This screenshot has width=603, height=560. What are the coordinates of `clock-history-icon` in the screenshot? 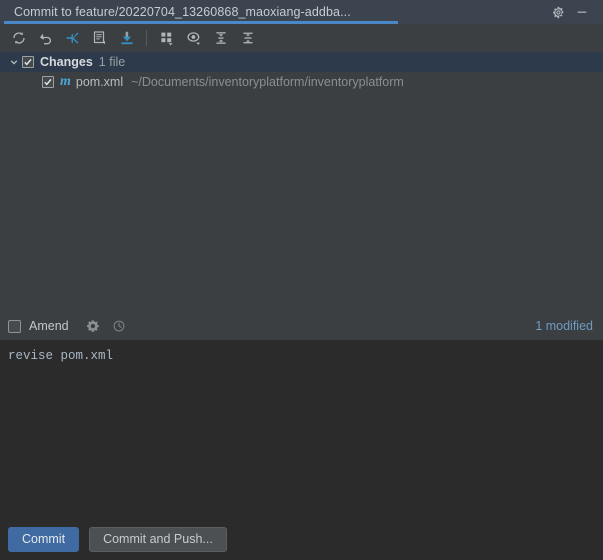 It's located at (119, 326).